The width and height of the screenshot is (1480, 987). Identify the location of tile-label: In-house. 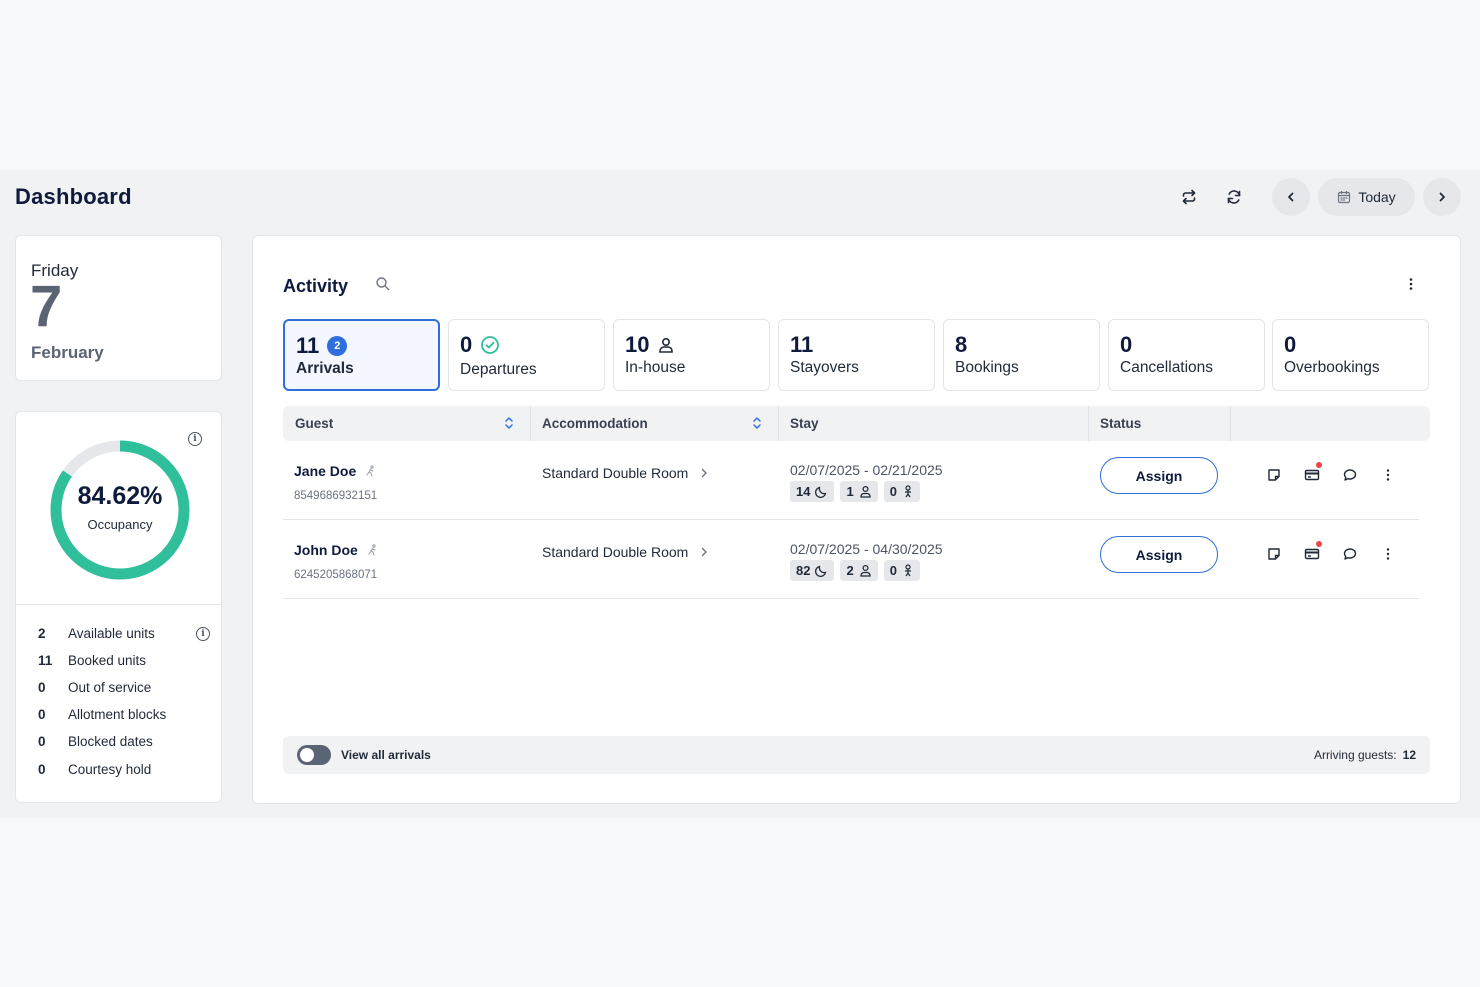
(655, 367).